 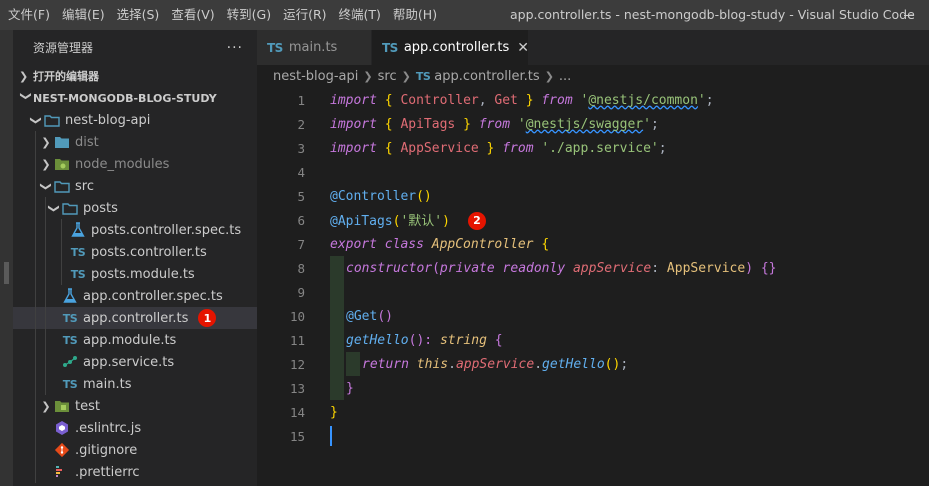 What do you see at coordinates (439, 148) in the screenshot?
I see `token: AppService` at bounding box center [439, 148].